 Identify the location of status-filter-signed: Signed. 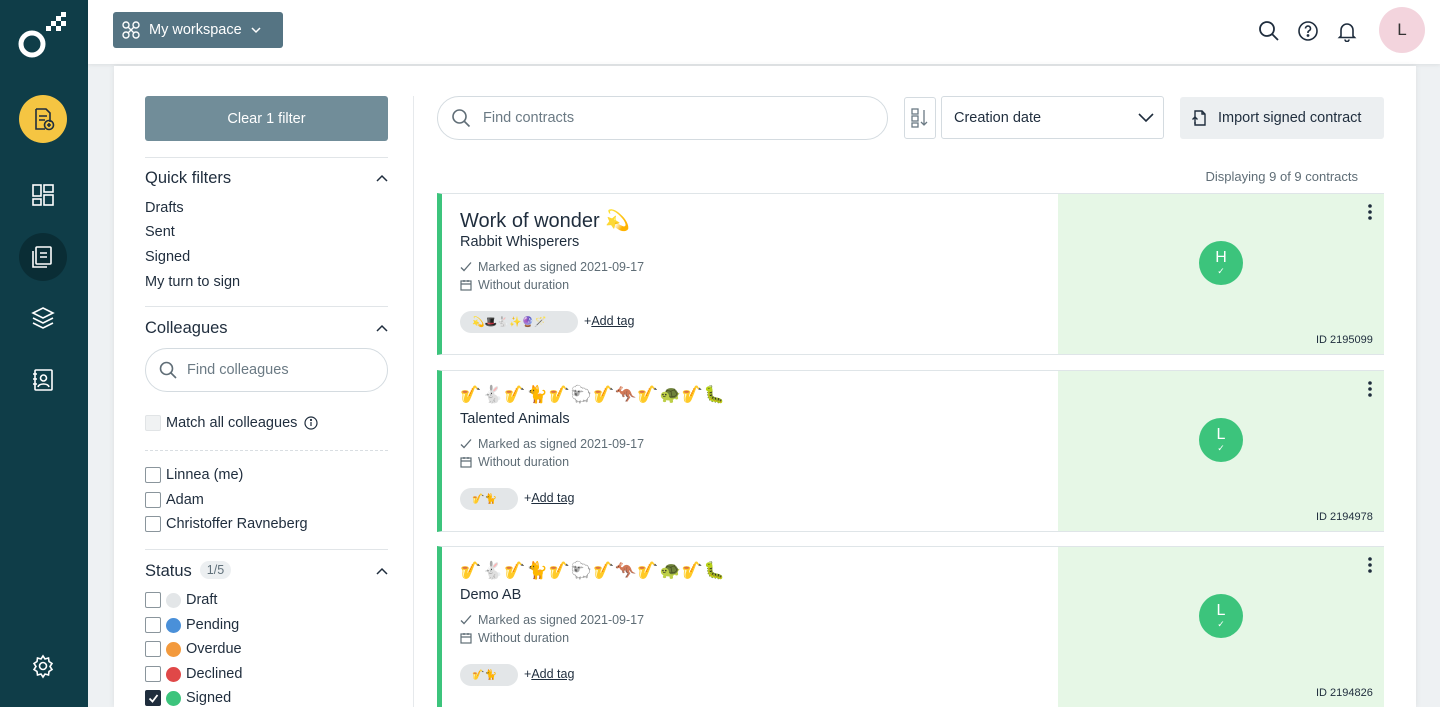
(188, 698).